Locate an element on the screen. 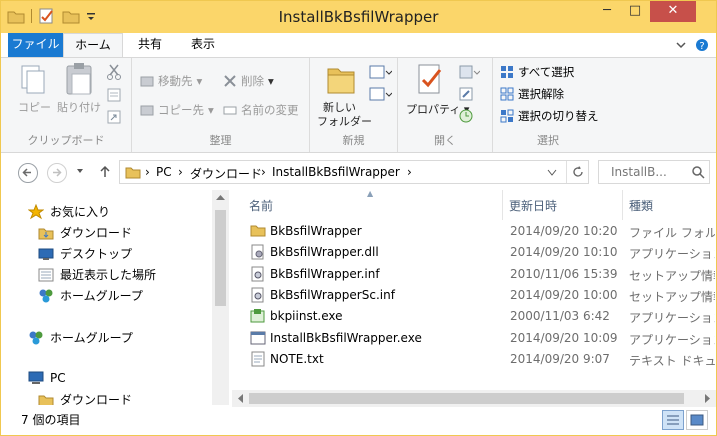 This screenshot has width=717, height=436. file-name: NOTE.txt is located at coordinates (297, 358).